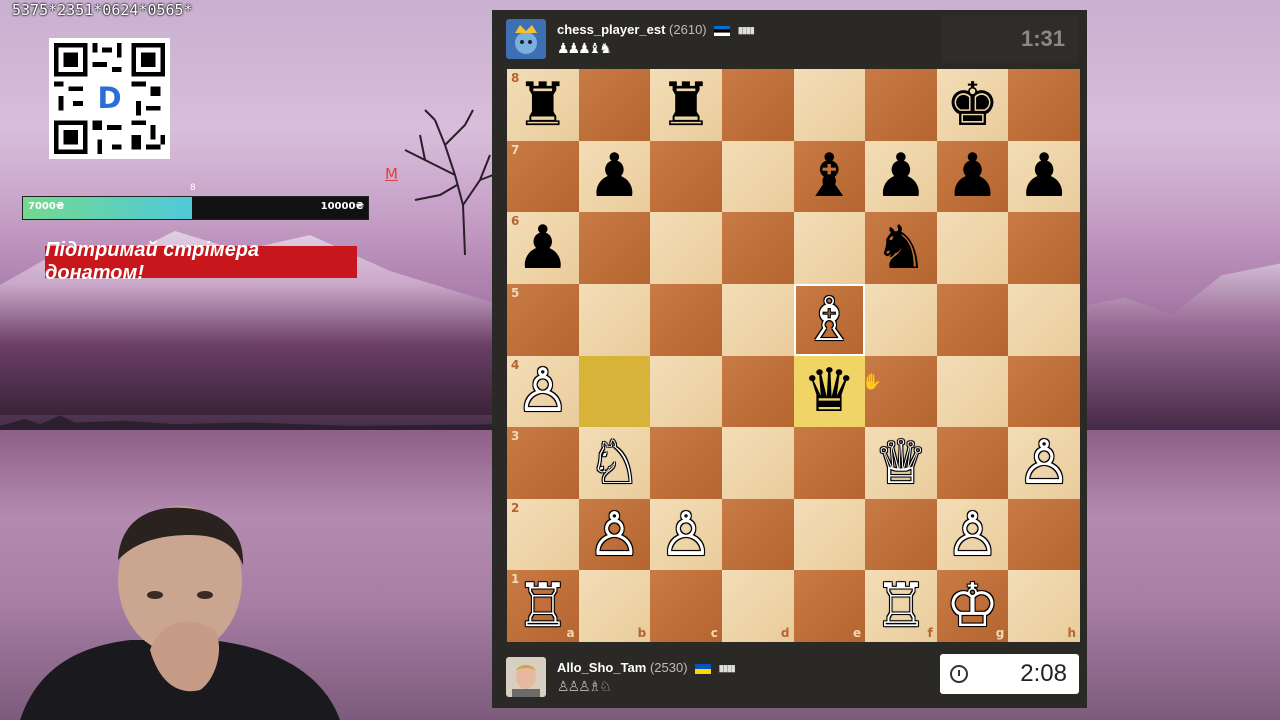  I want to click on square-b4, so click(614, 391).